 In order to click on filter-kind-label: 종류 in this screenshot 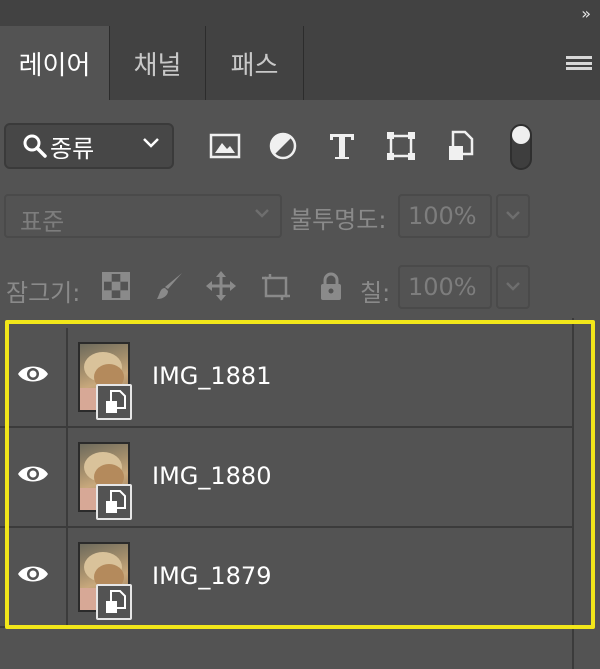, I will do `click(72, 148)`.